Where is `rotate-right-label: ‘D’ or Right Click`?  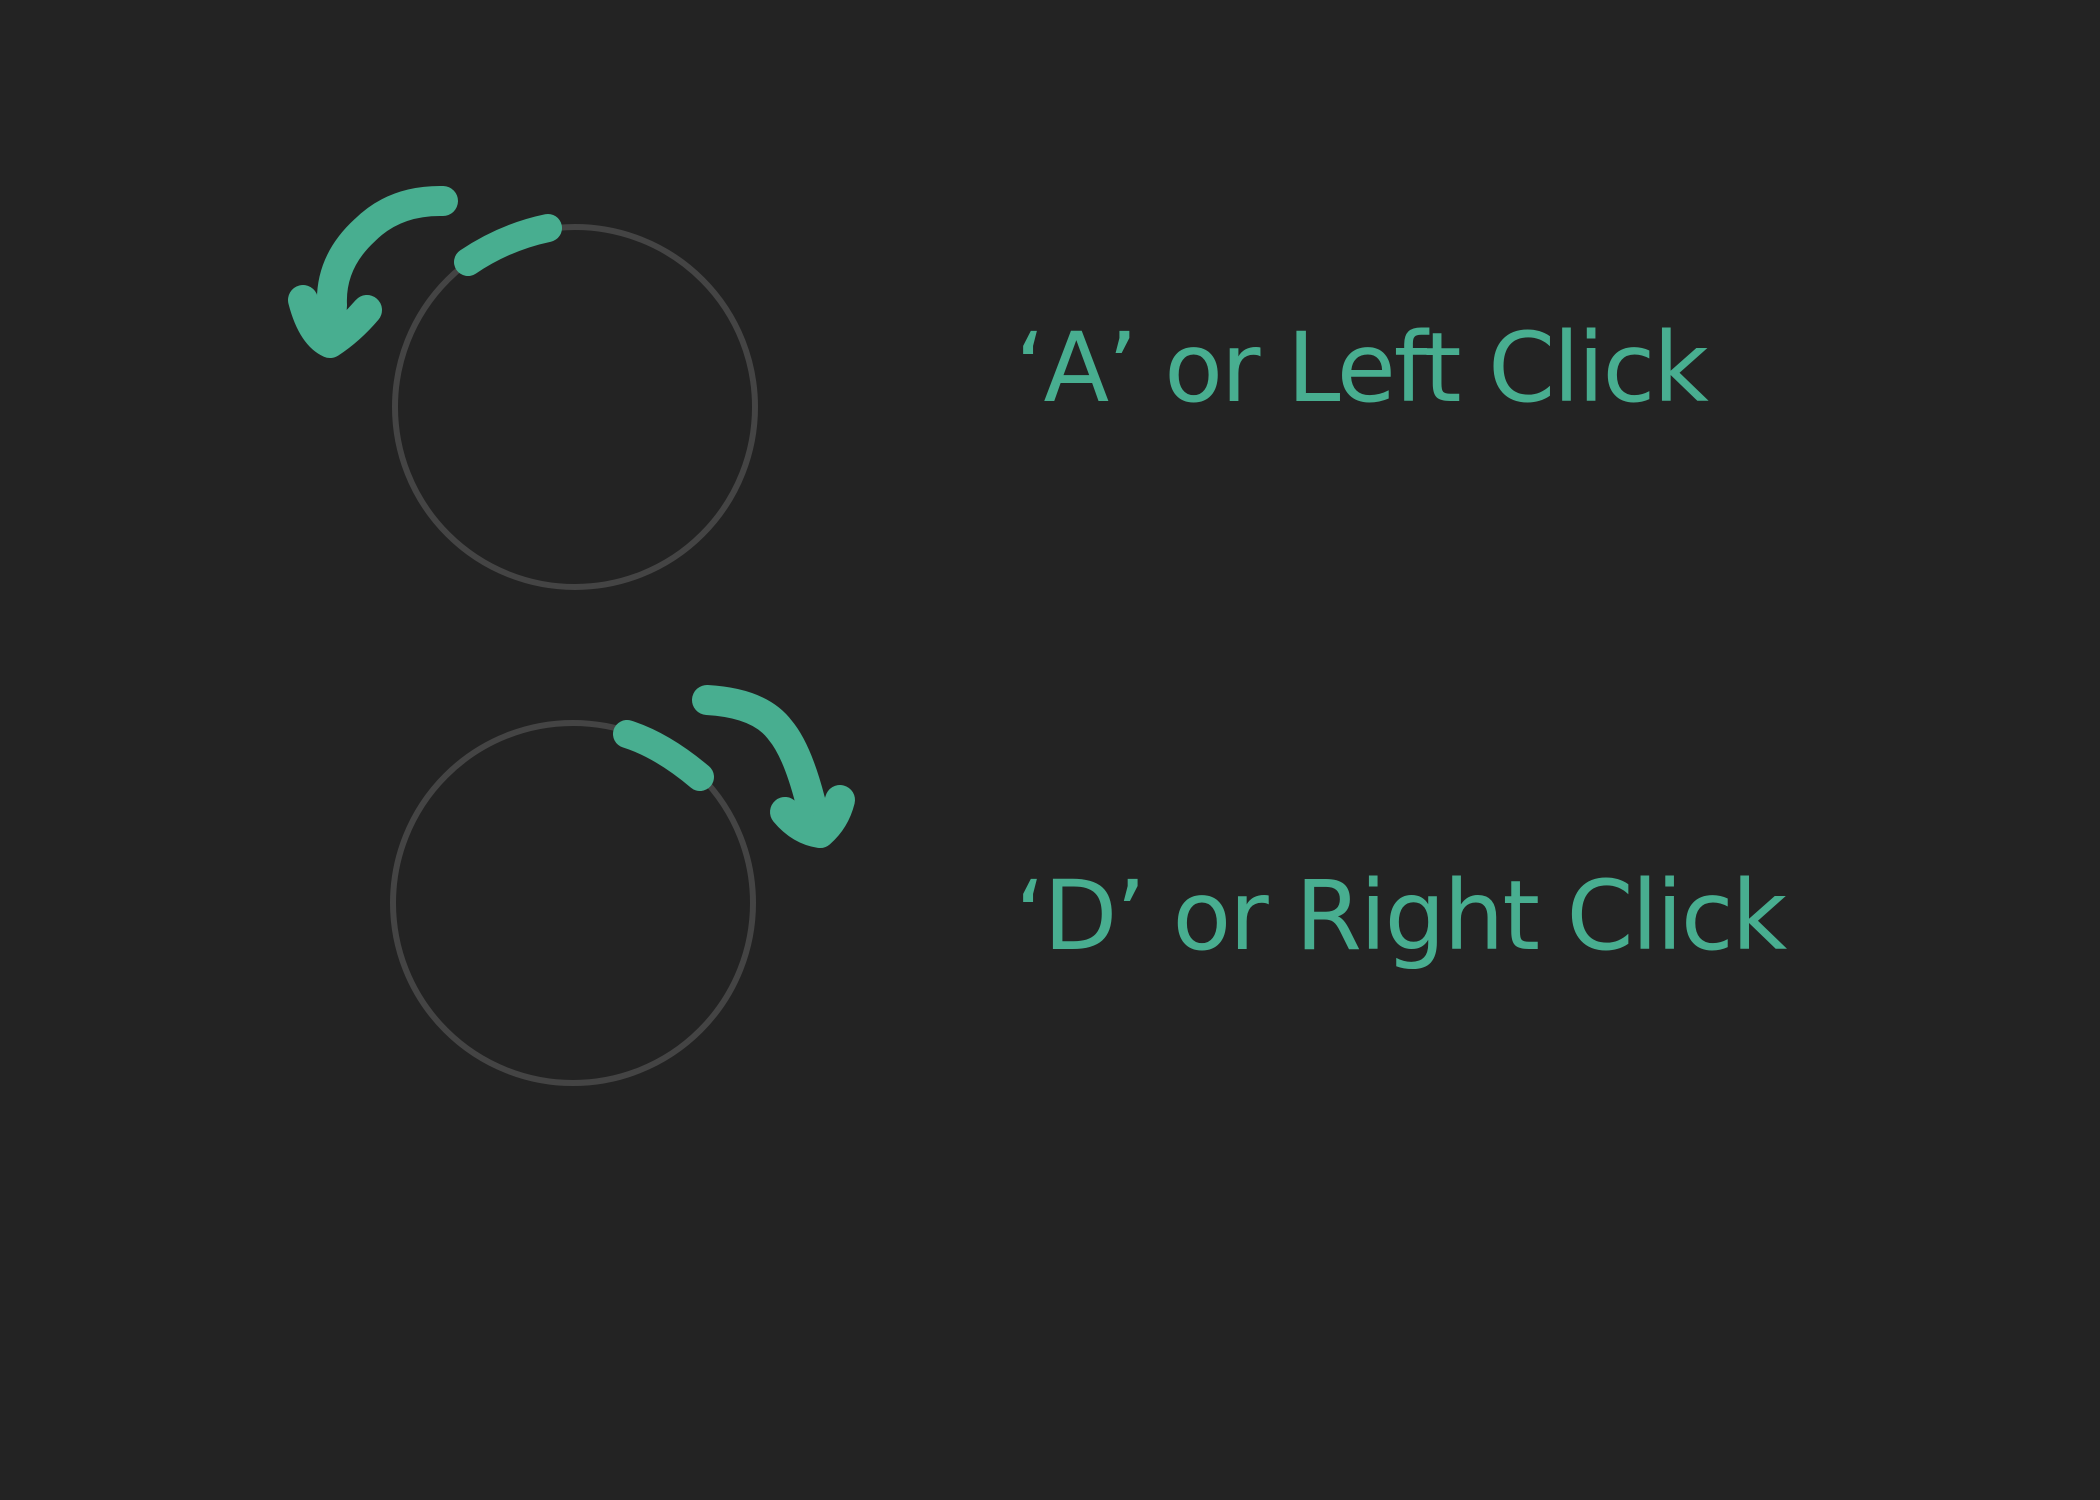
rotate-right-label: ‘D’ or Right Click is located at coordinates (1401, 916).